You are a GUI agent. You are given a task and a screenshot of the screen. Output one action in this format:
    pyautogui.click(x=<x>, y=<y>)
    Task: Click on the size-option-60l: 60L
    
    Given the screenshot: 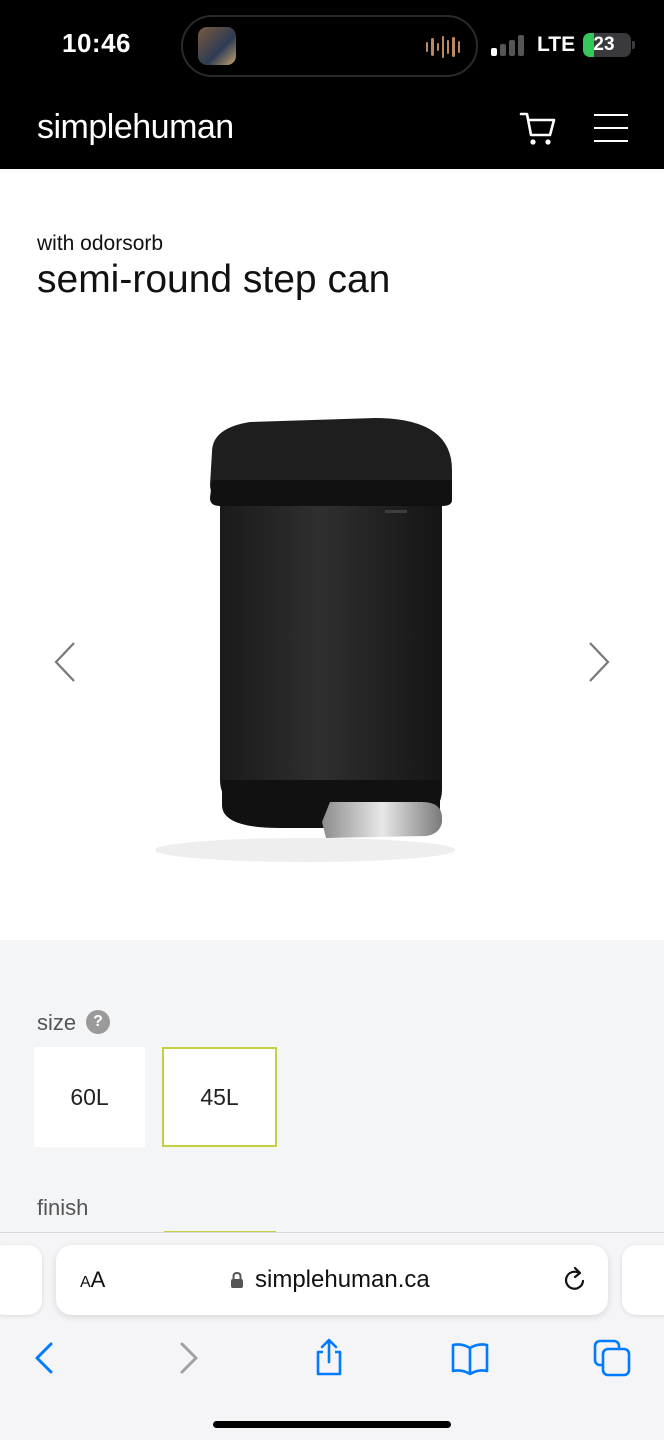 What is the action you would take?
    pyautogui.click(x=89, y=1097)
    